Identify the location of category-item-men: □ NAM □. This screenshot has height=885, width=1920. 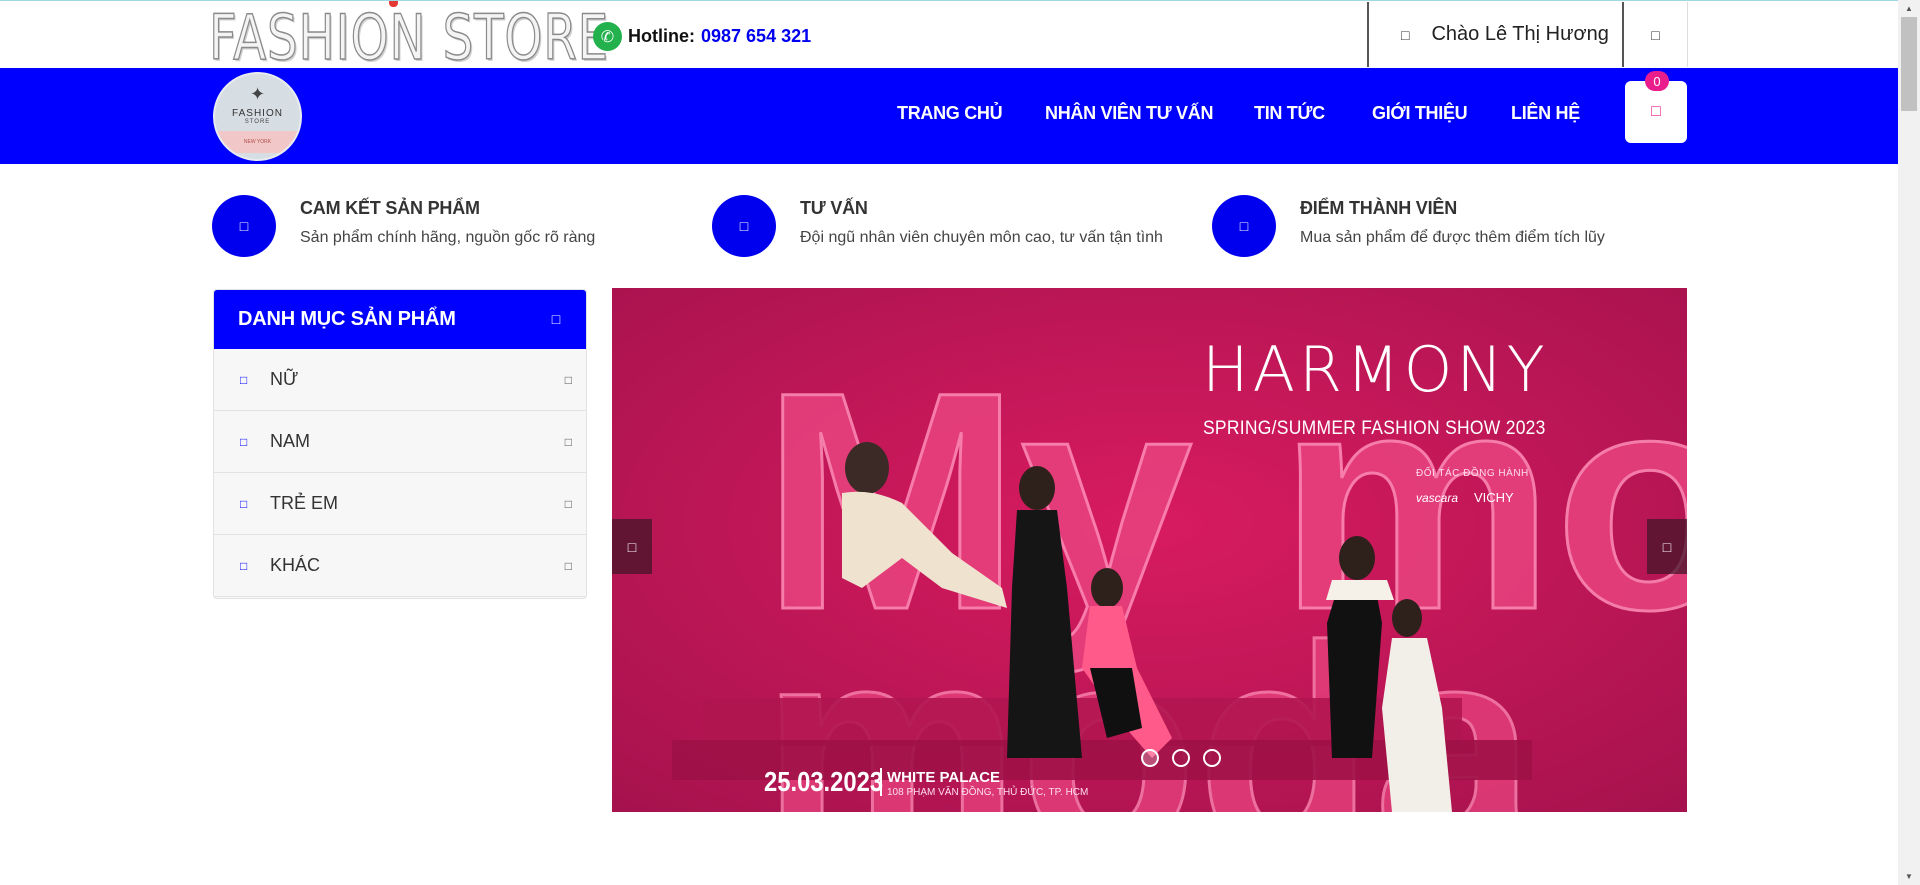
(400, 442).